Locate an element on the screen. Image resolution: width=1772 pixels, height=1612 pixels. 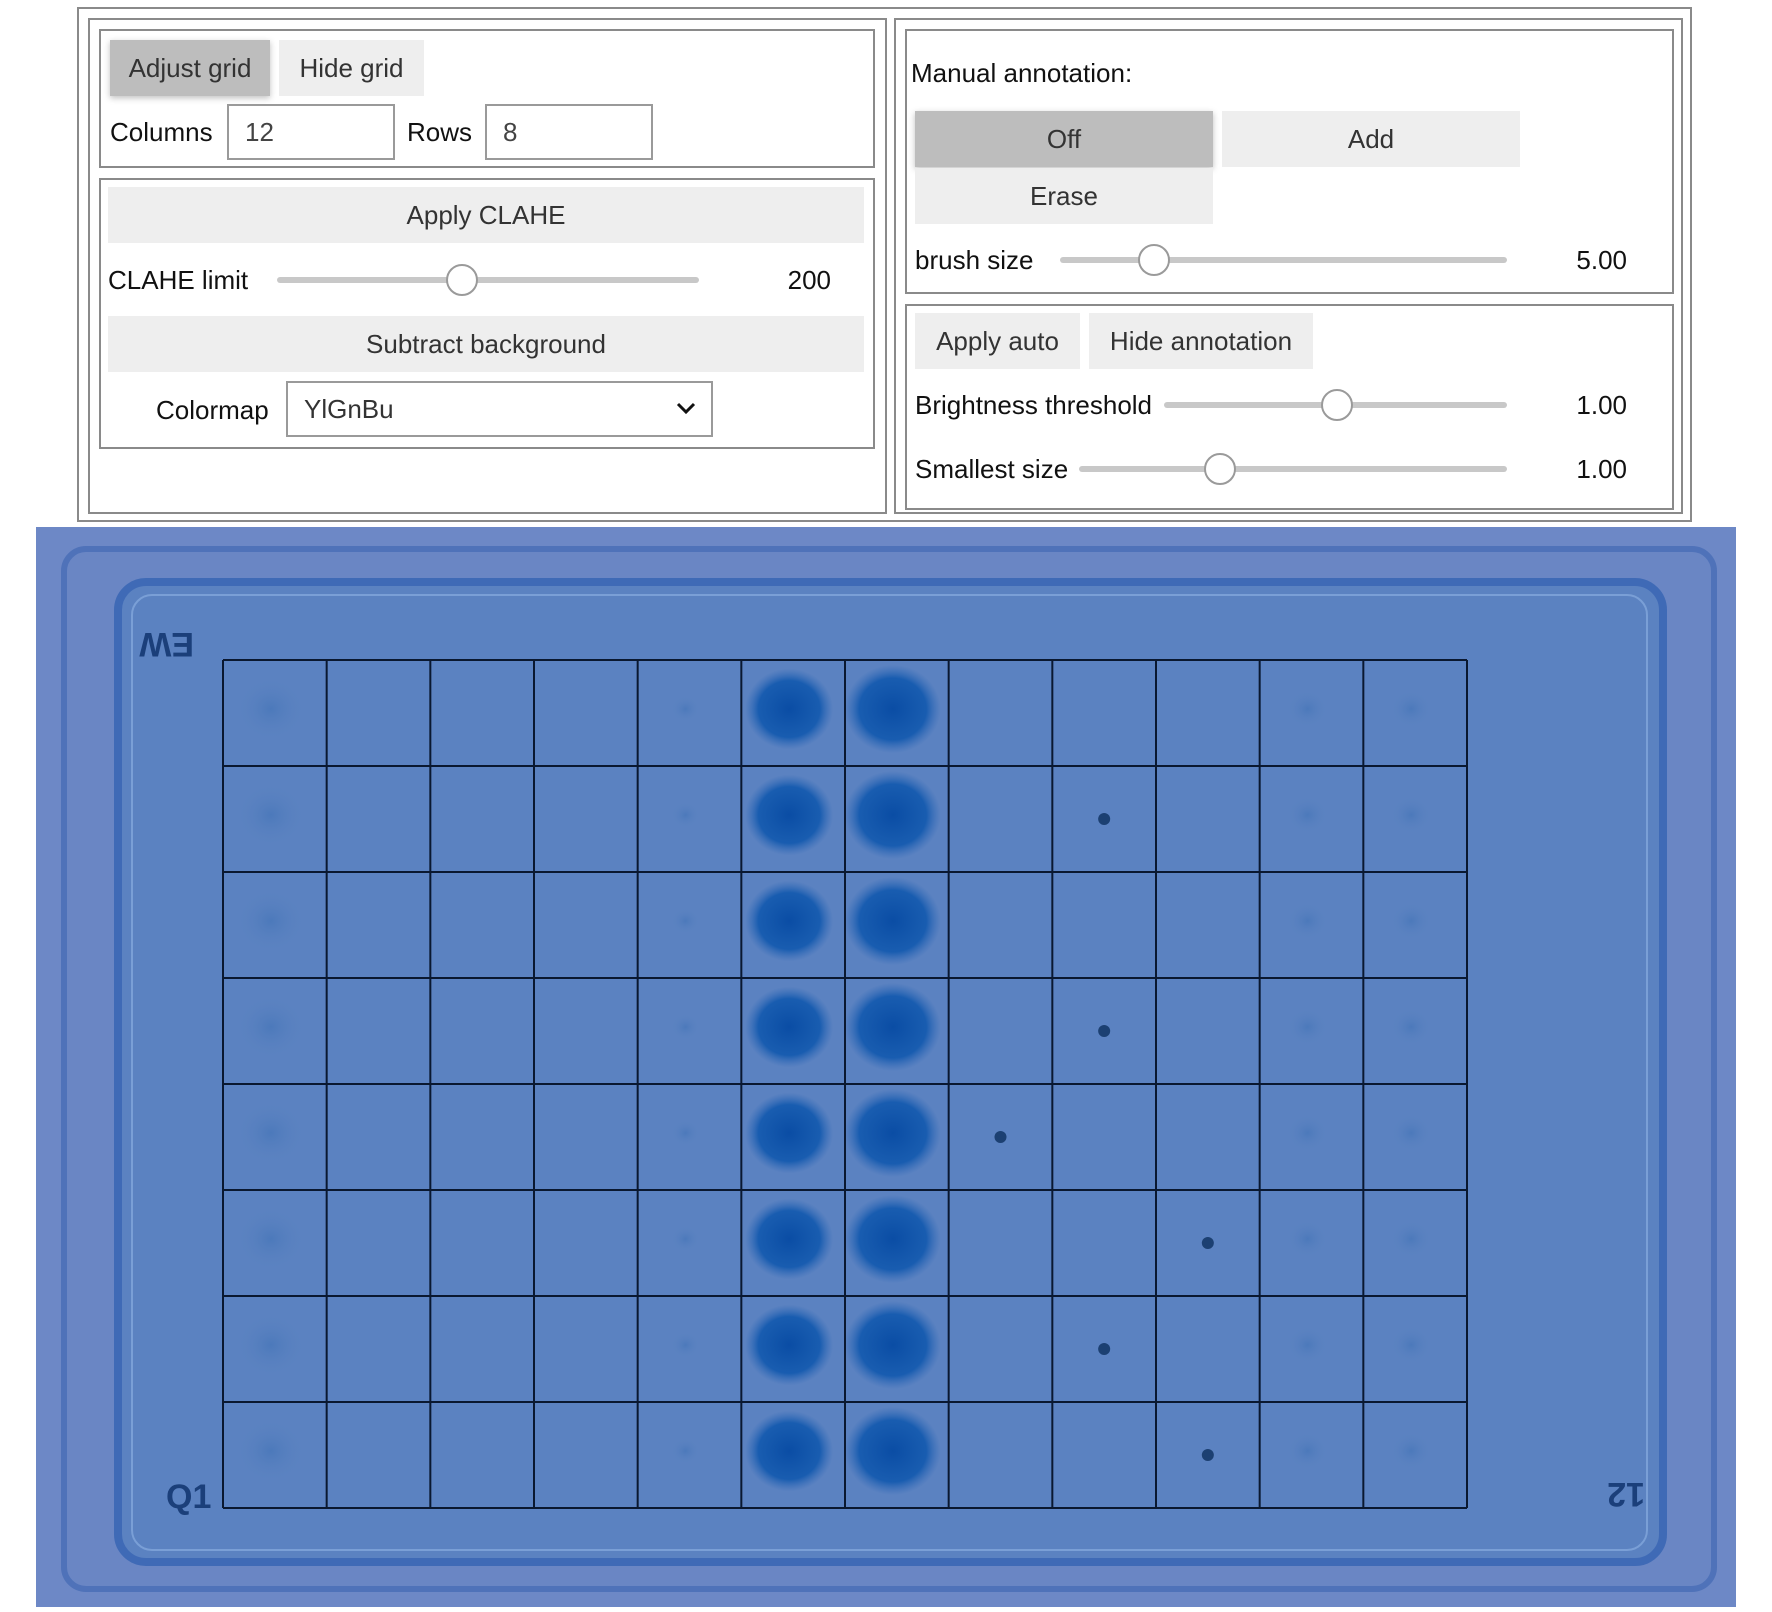
apply-clahe-button: Apply CLAHE is located at coordinates (486, 215).